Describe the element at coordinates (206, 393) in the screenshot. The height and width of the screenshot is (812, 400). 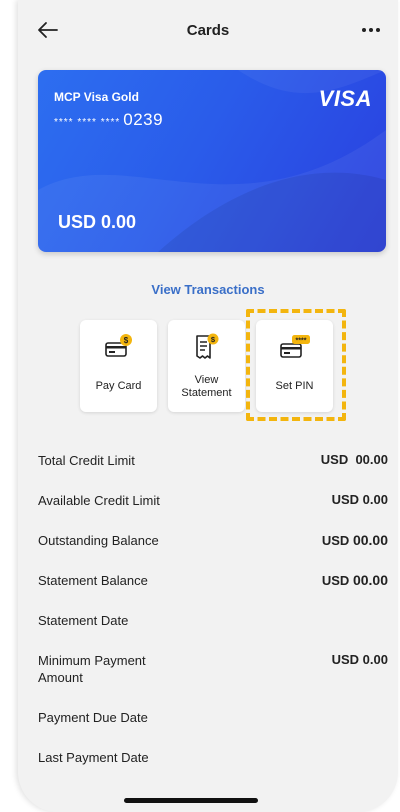
I see `view-statement-label-line2: Statement` at that location.